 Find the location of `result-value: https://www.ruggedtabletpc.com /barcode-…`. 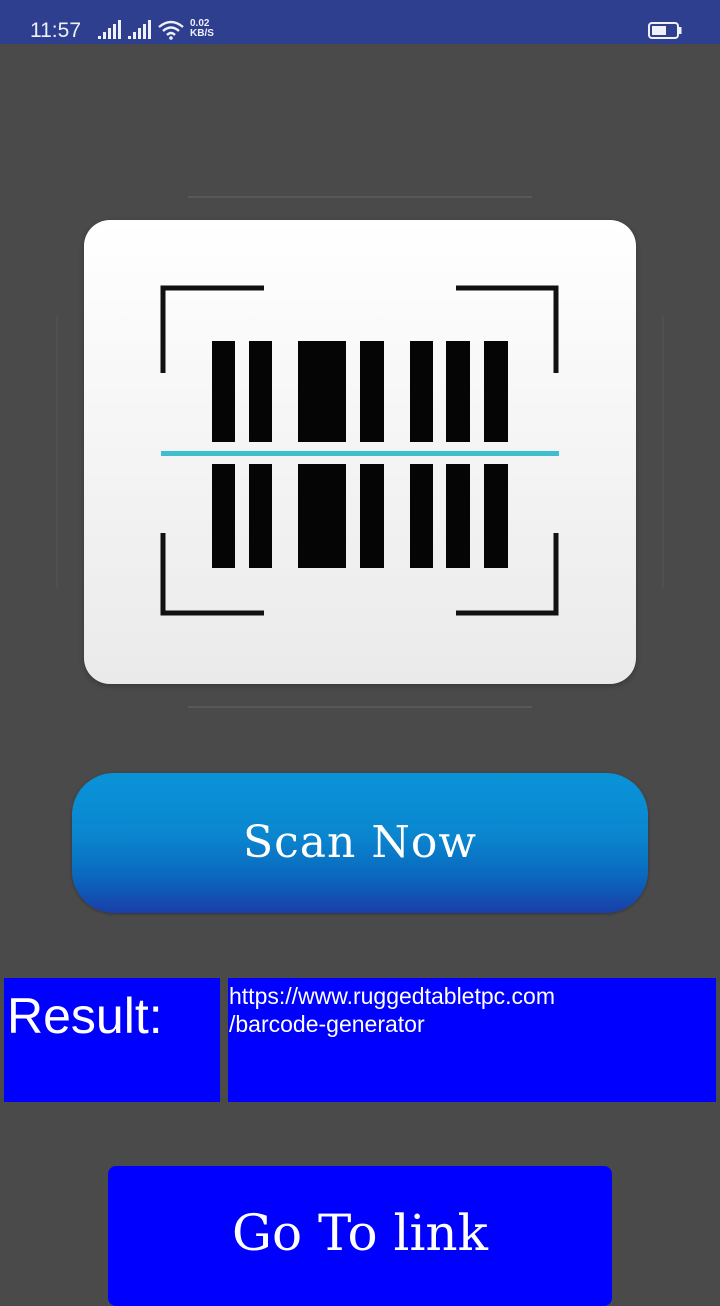

result-value: https://www.ruggedtabletpc.com /barcode-… is located at coordinates (392, 1010).